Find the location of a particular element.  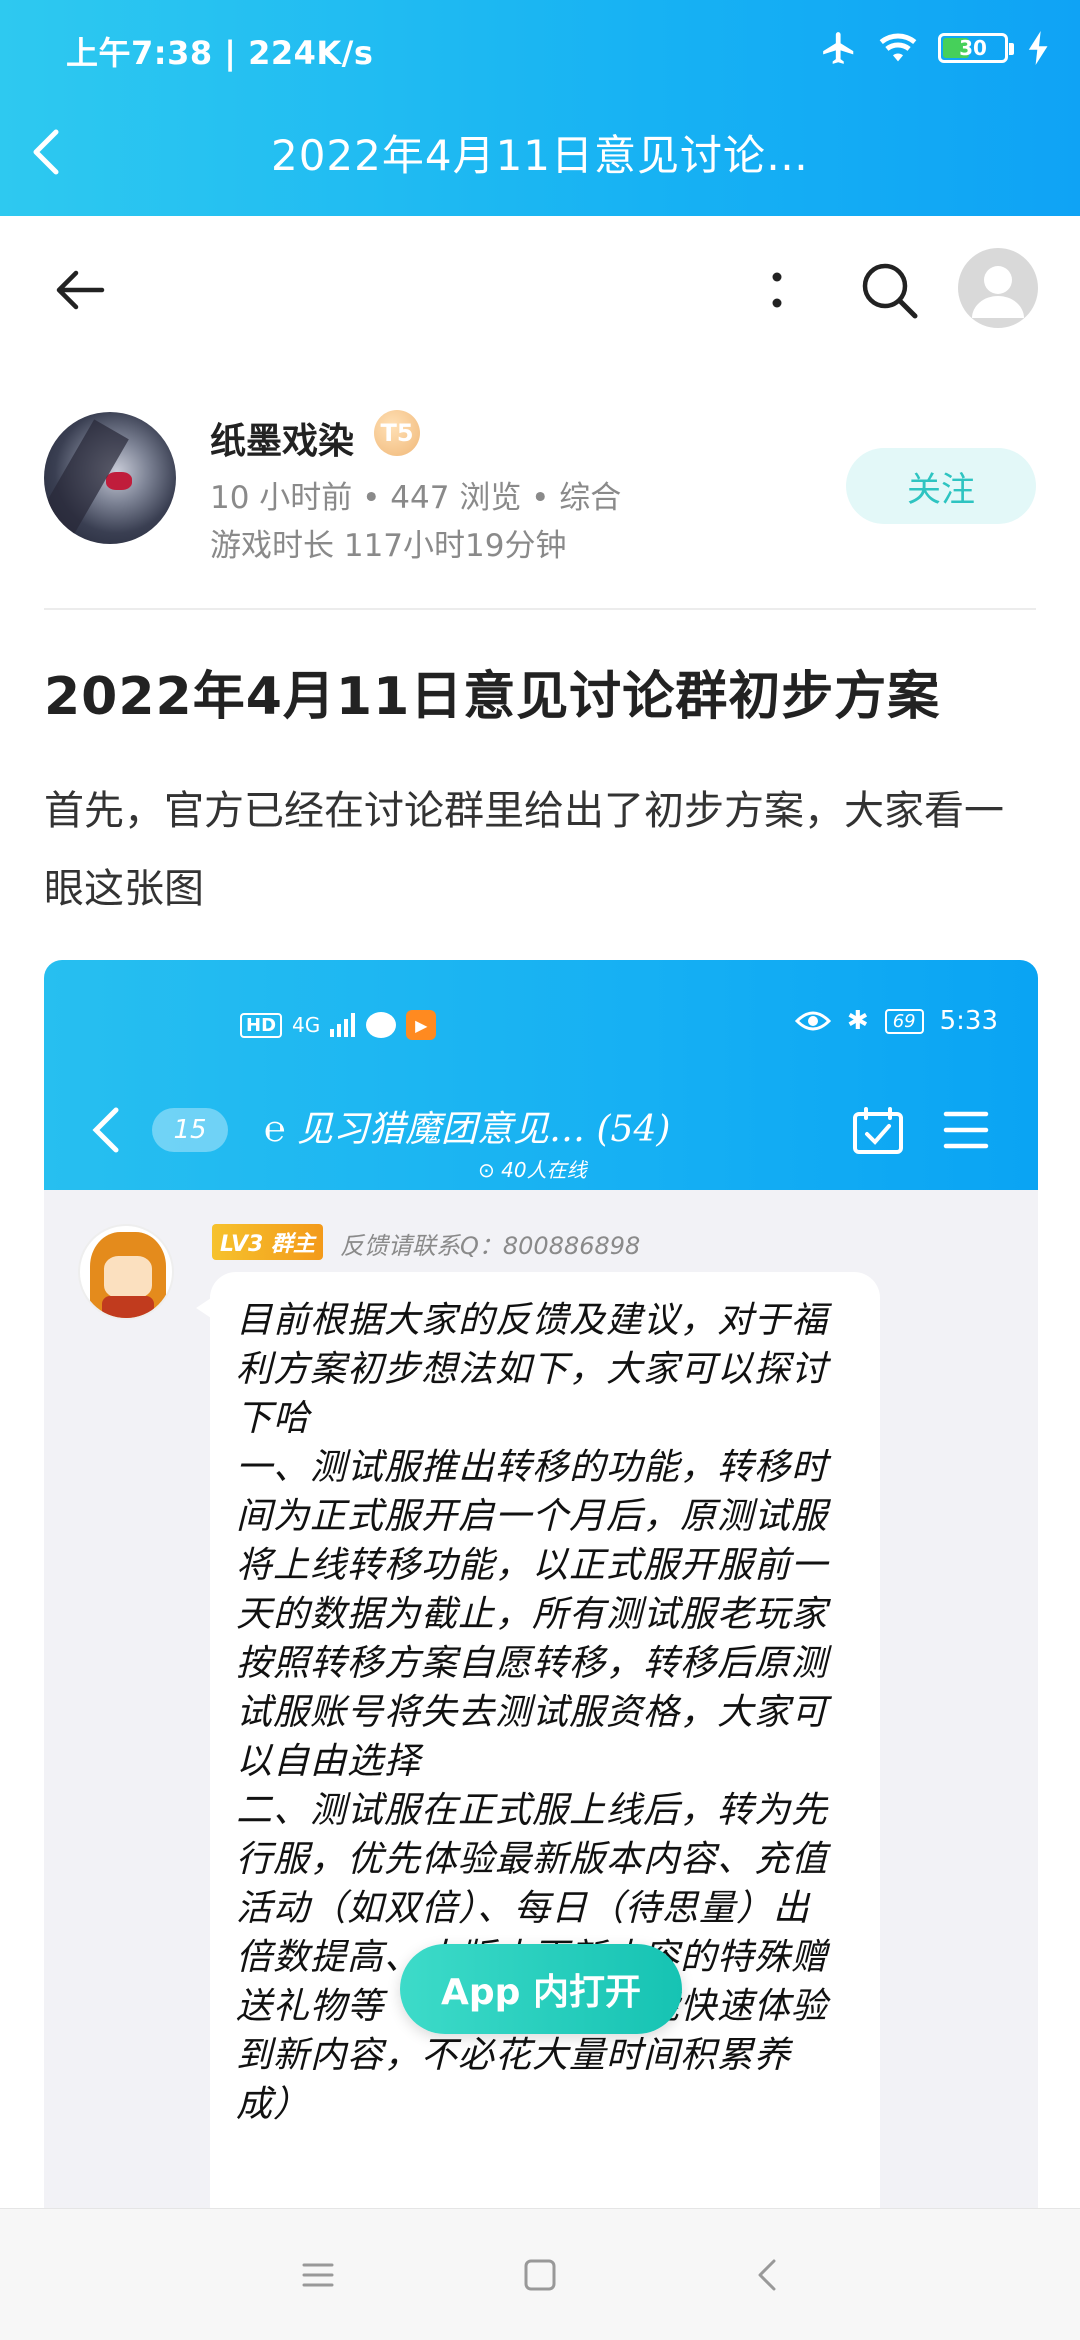

image-eye-icon is located at coordinates (812, 1021).